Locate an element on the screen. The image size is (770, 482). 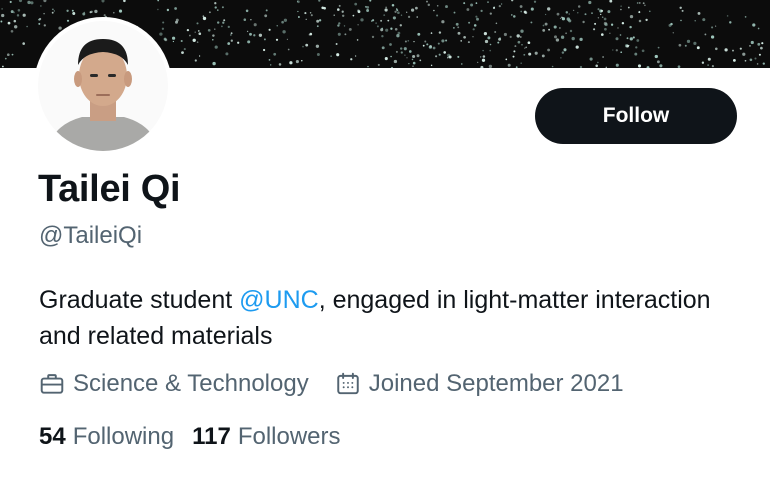
user-handle: @TaileiQi is located at coordinates (91, 235).